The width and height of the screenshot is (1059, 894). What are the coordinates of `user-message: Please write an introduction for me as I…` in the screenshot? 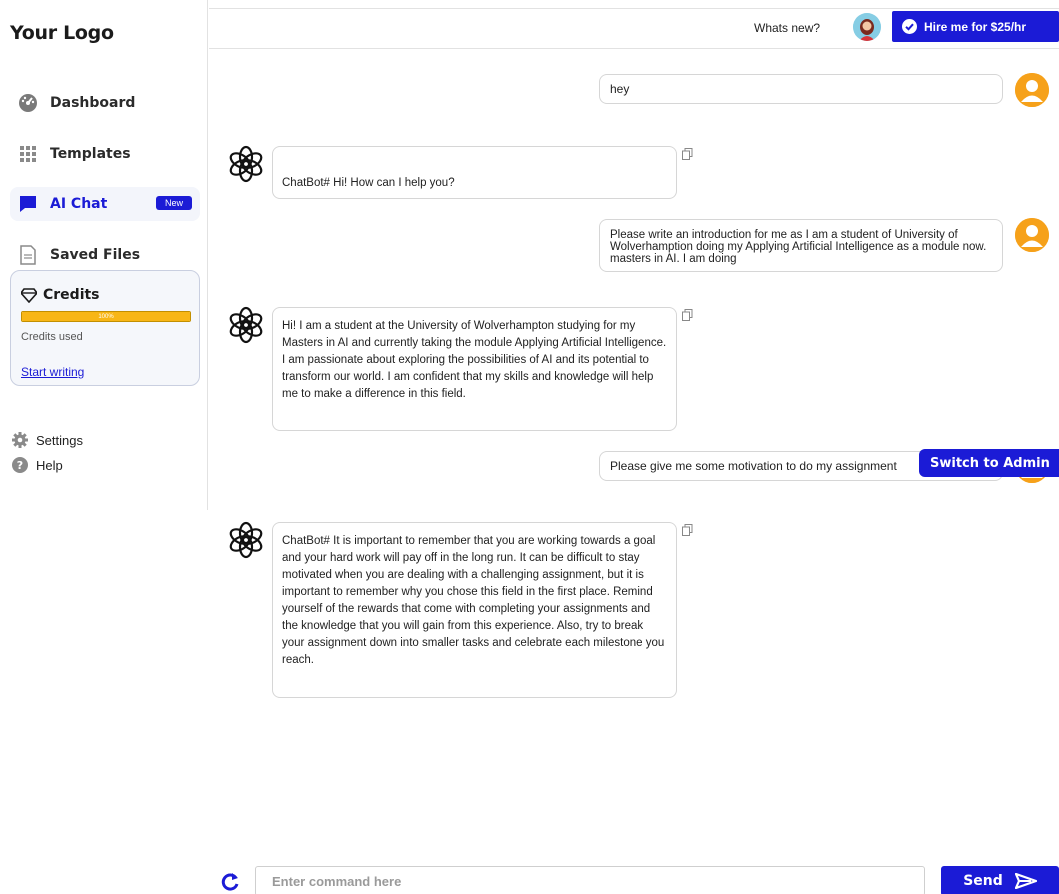 It's located at (801, 245).